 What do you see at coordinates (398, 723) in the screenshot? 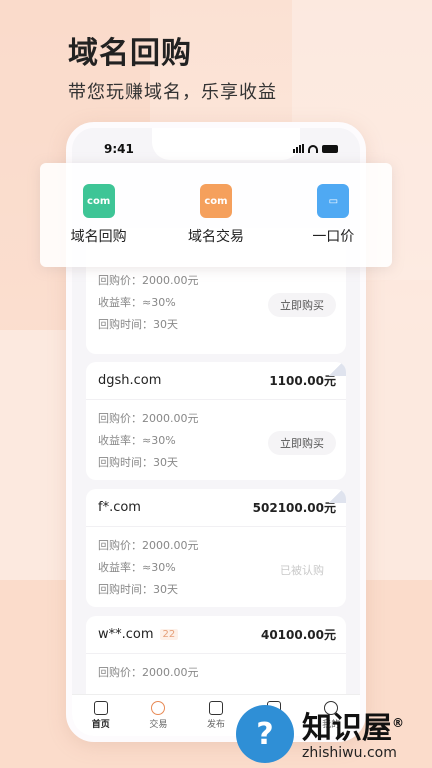
I see `registered-mark: ®` at bounding box center [398, 723].